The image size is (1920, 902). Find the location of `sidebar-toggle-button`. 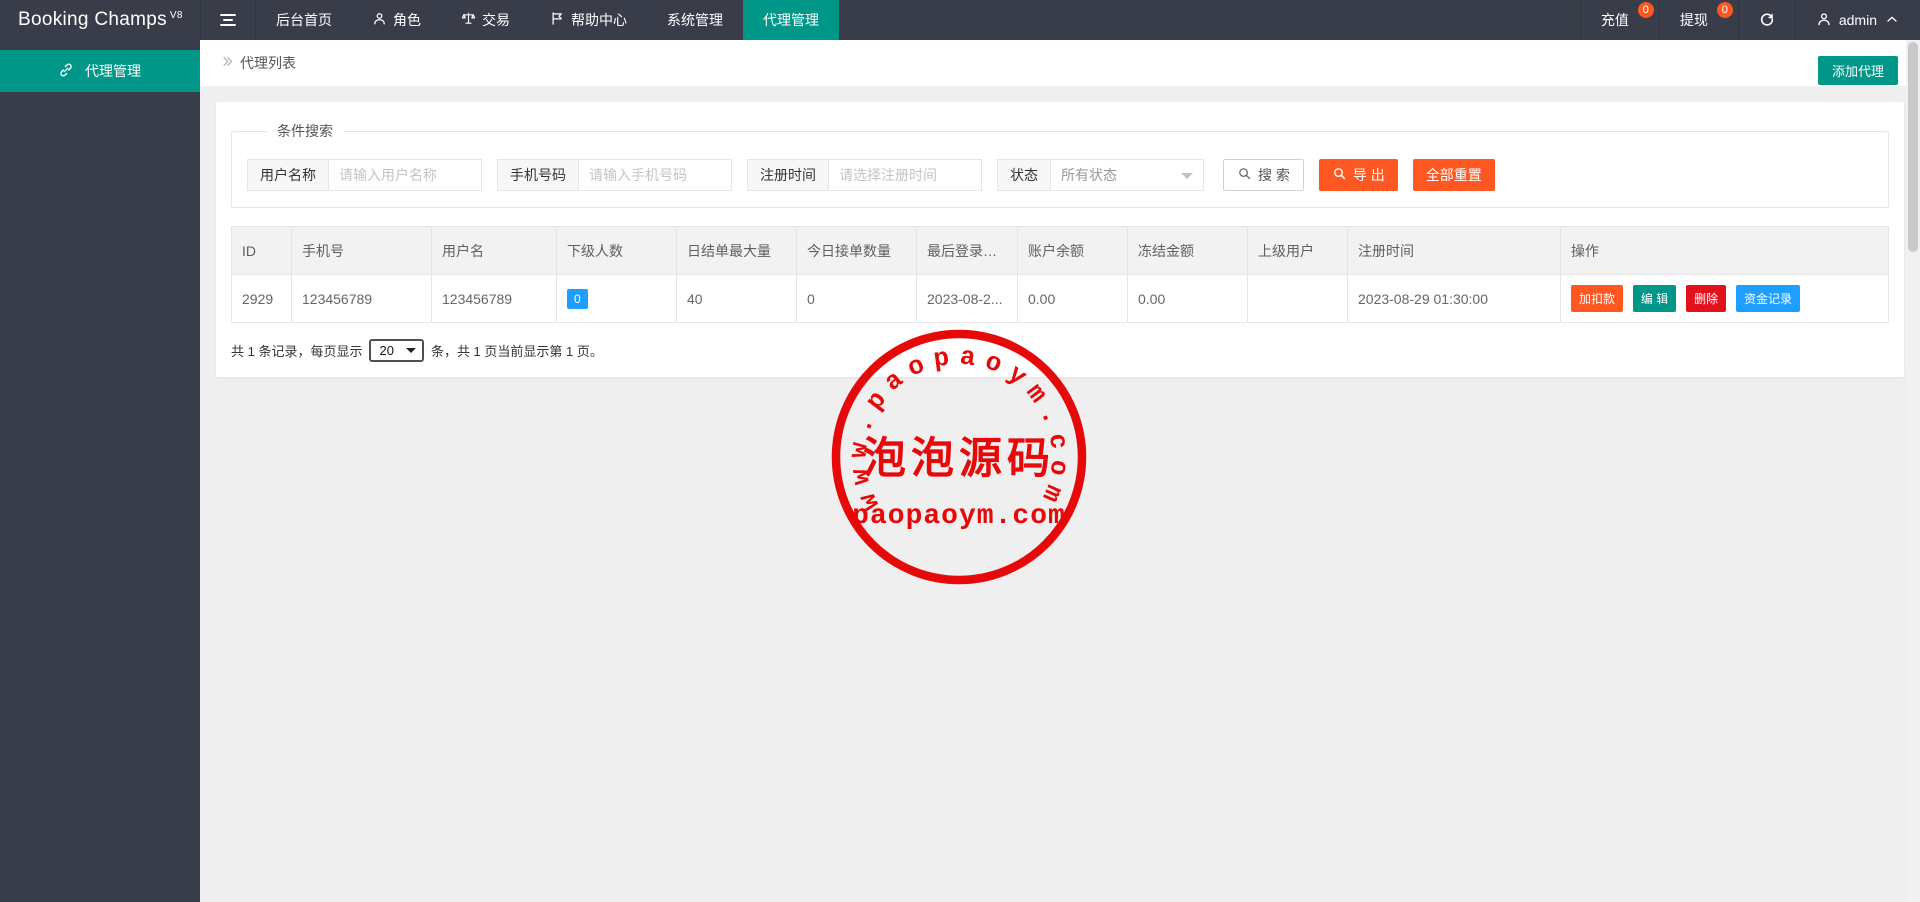

sidebar-toggle-button is located at coordinates (228, 20).